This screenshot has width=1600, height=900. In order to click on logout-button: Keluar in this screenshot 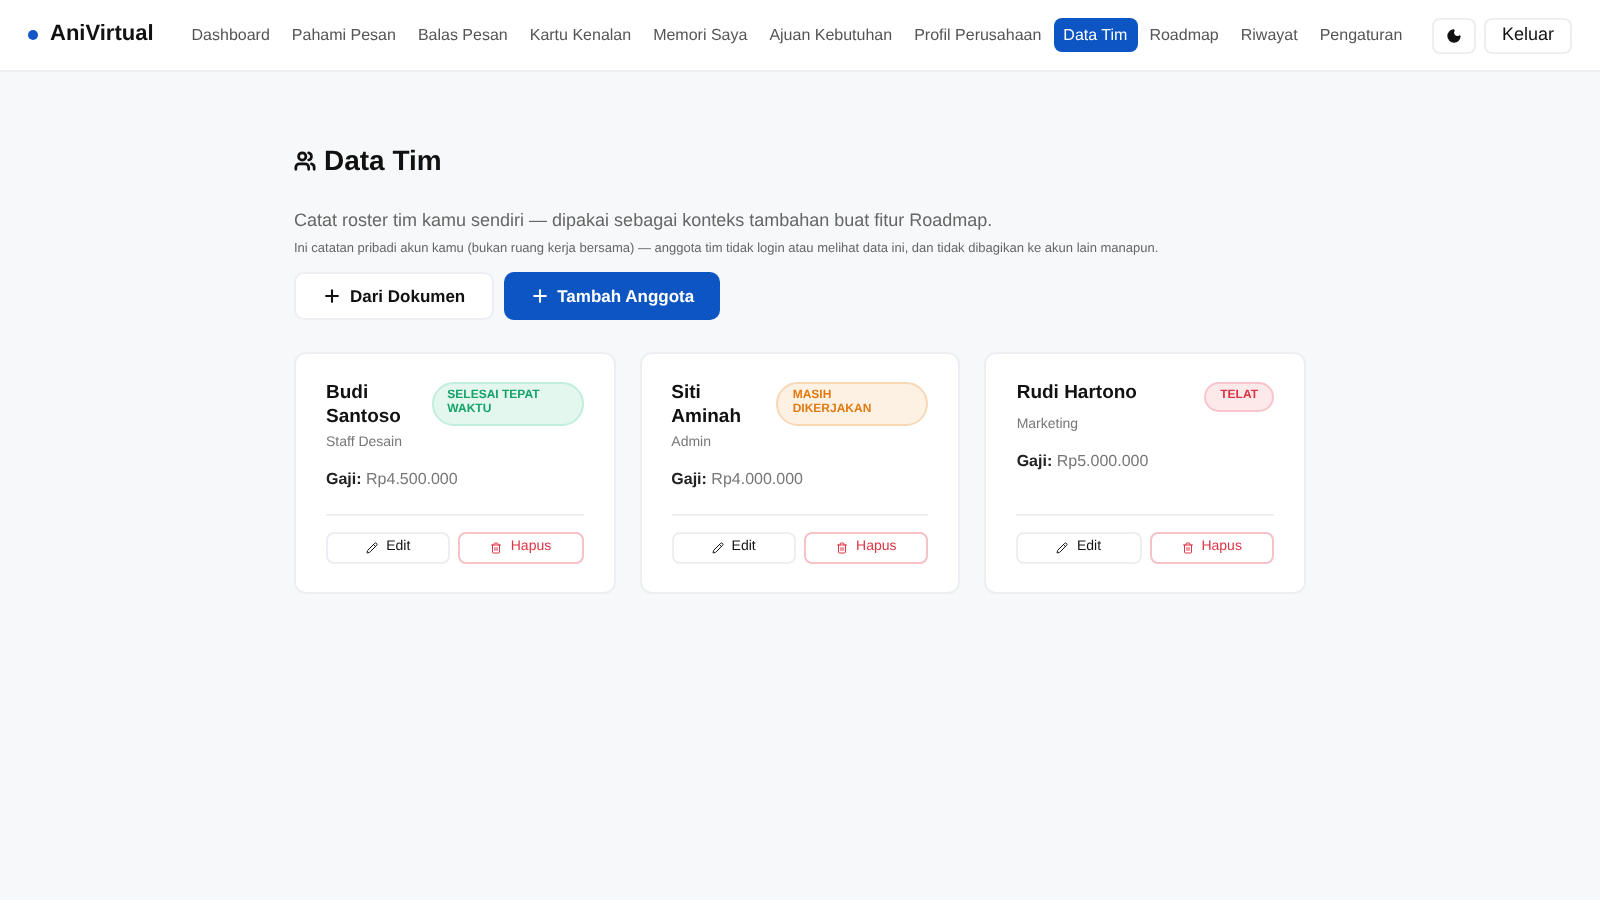, I will do `click(1527, 35)`.